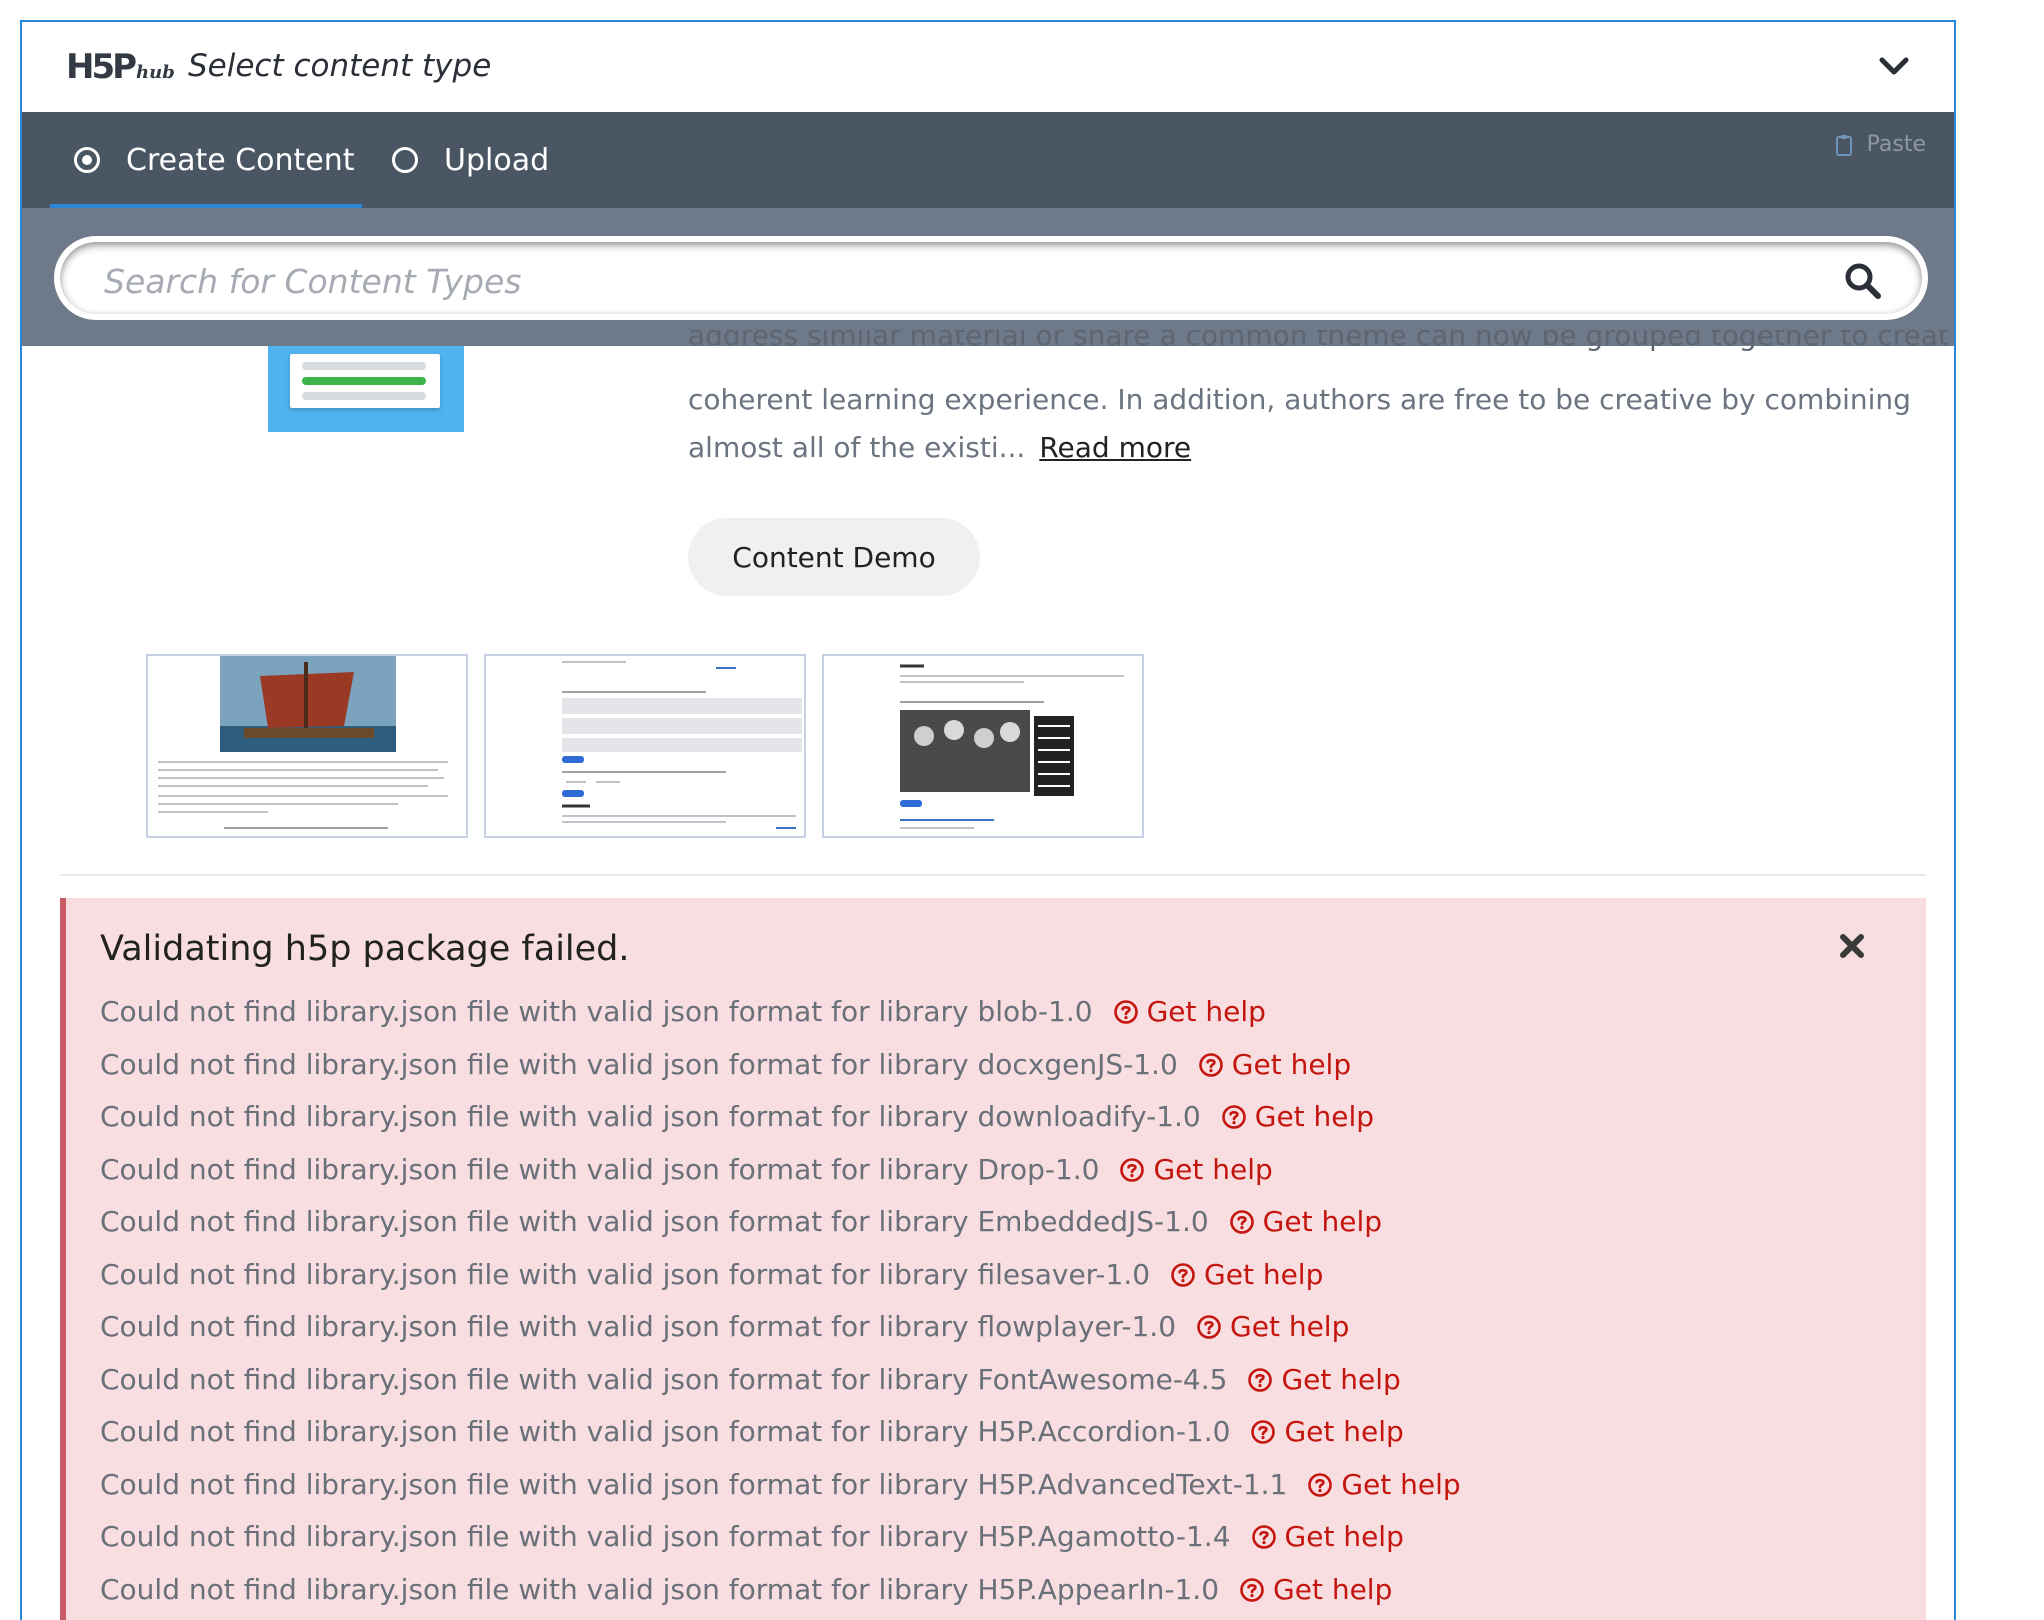 Image resolution: width=2044 pixels, height=1620 pixels. I want to click on alert-title: Validating h5p package failed., so click(365, 949).